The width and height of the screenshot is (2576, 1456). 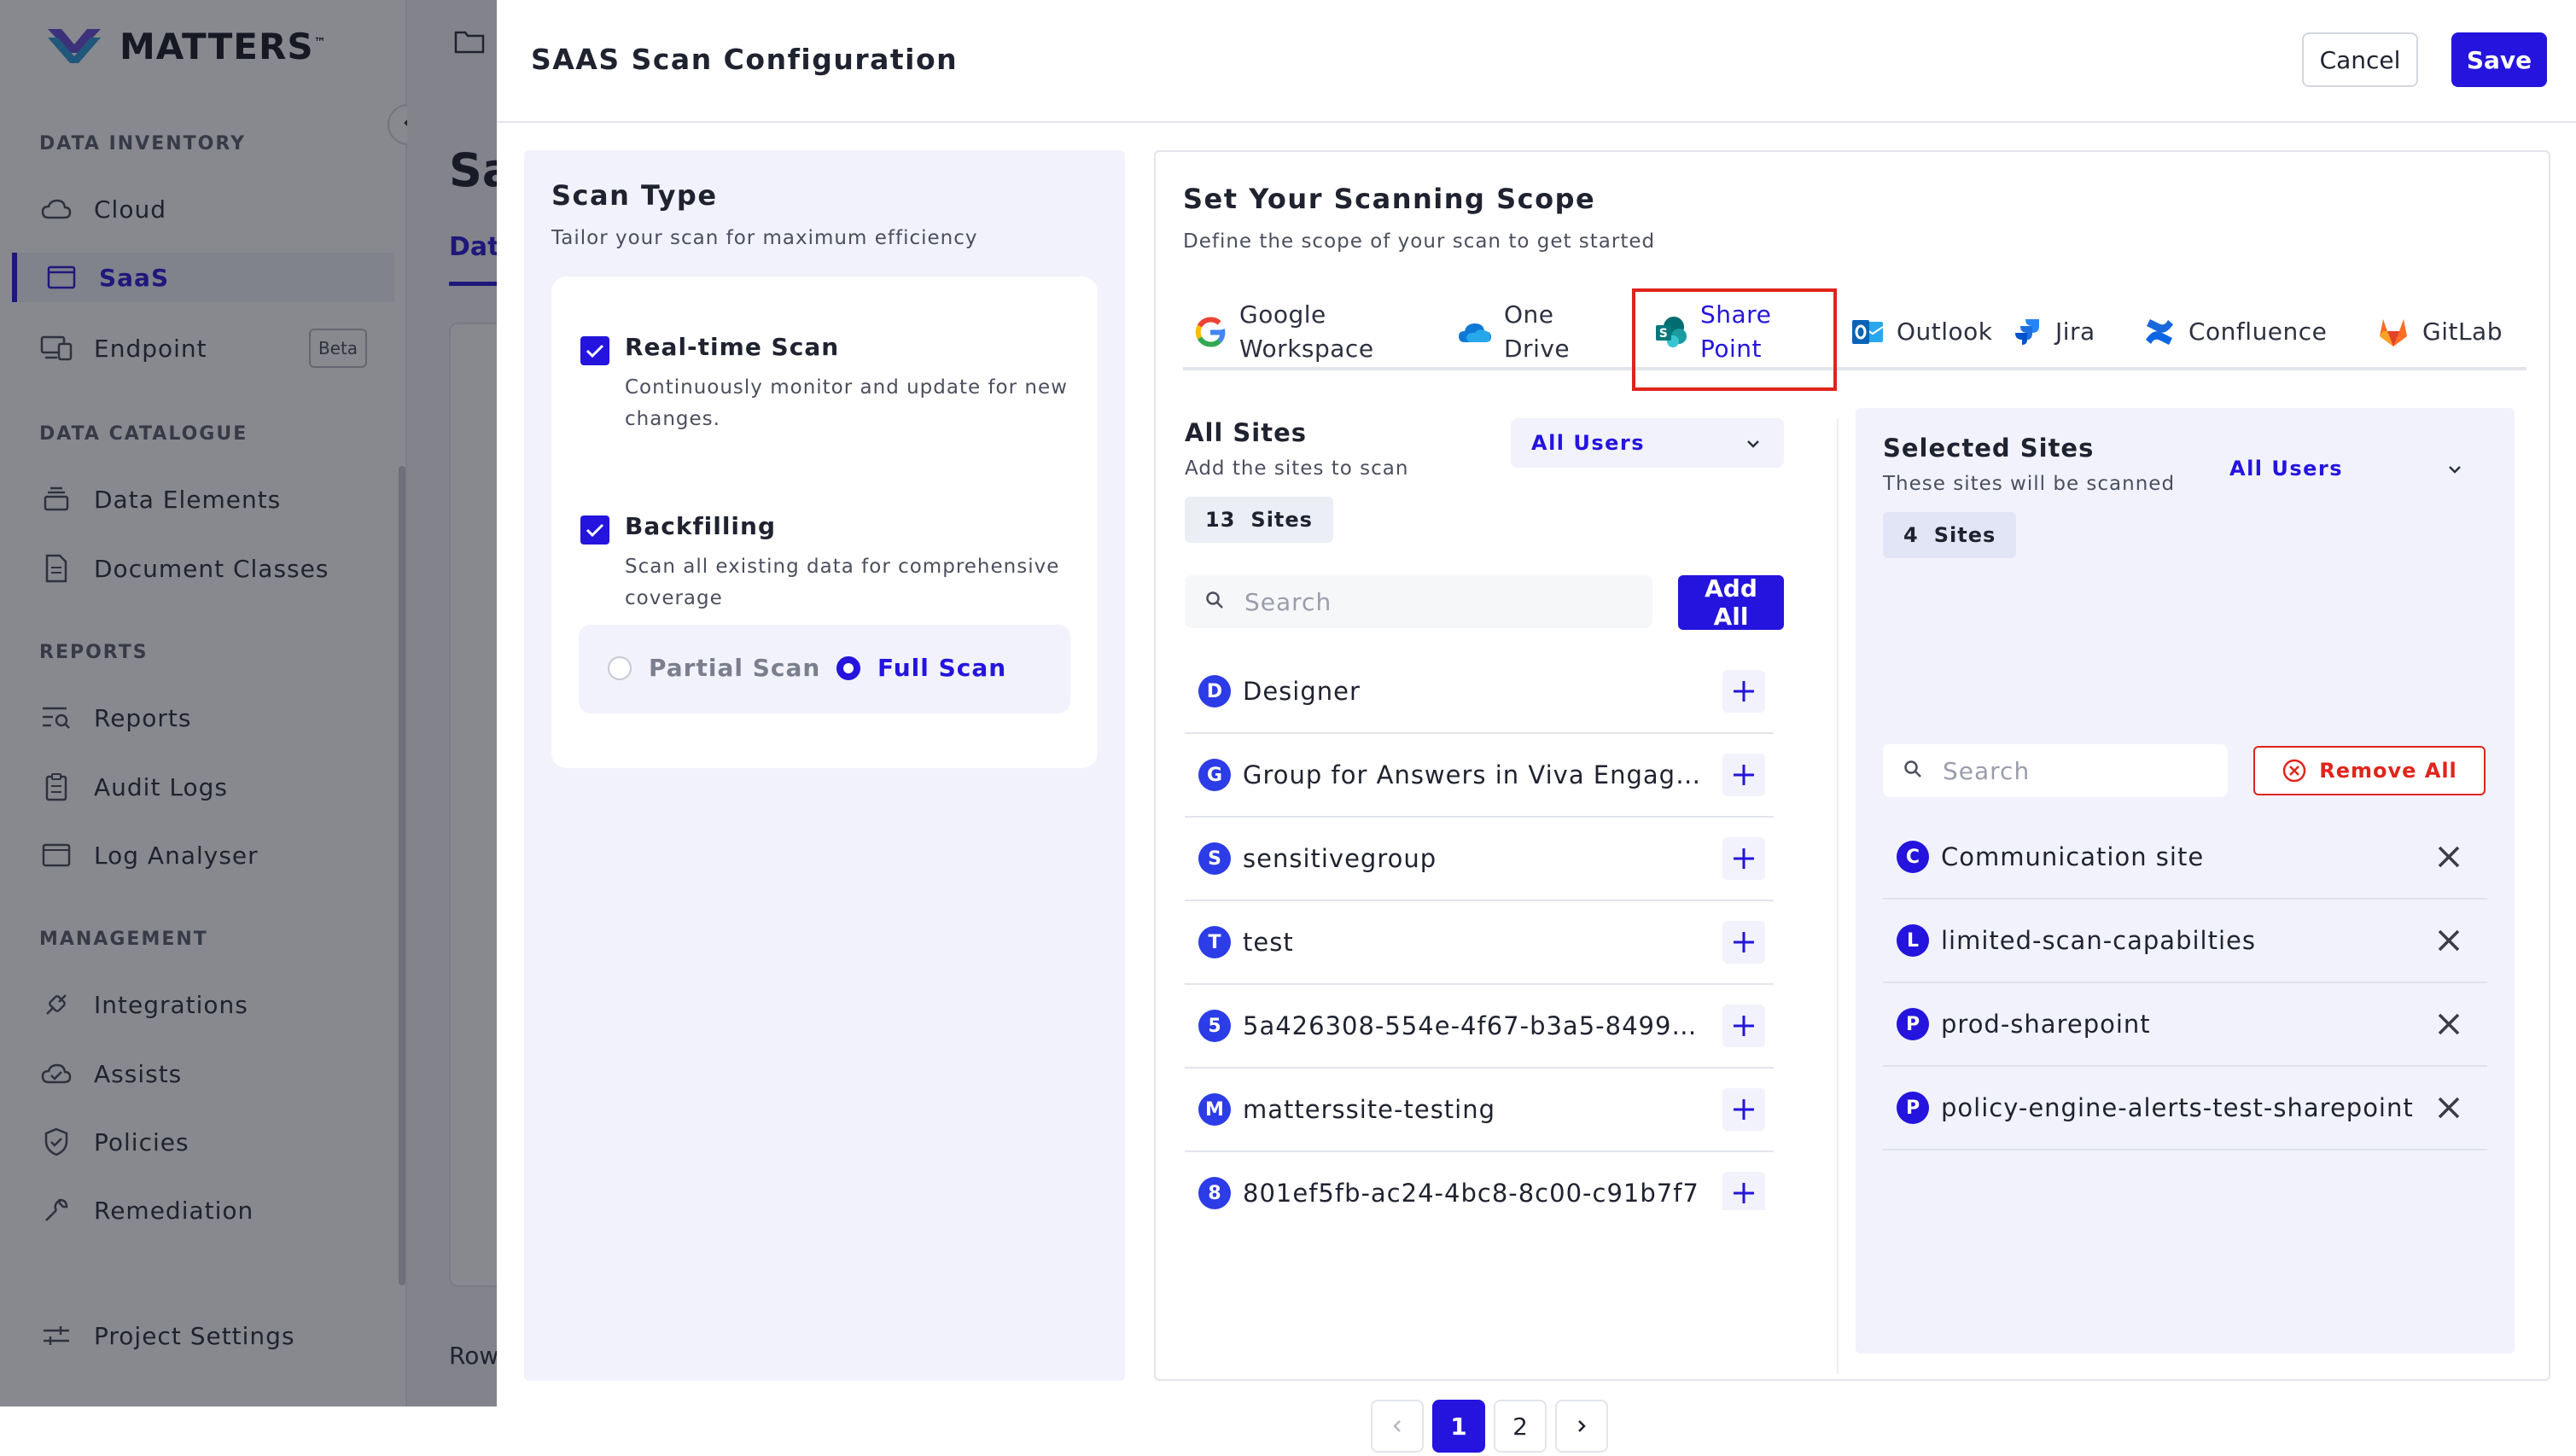 I want to click on tab-jira: Jira, so click(x=2052, y=332).